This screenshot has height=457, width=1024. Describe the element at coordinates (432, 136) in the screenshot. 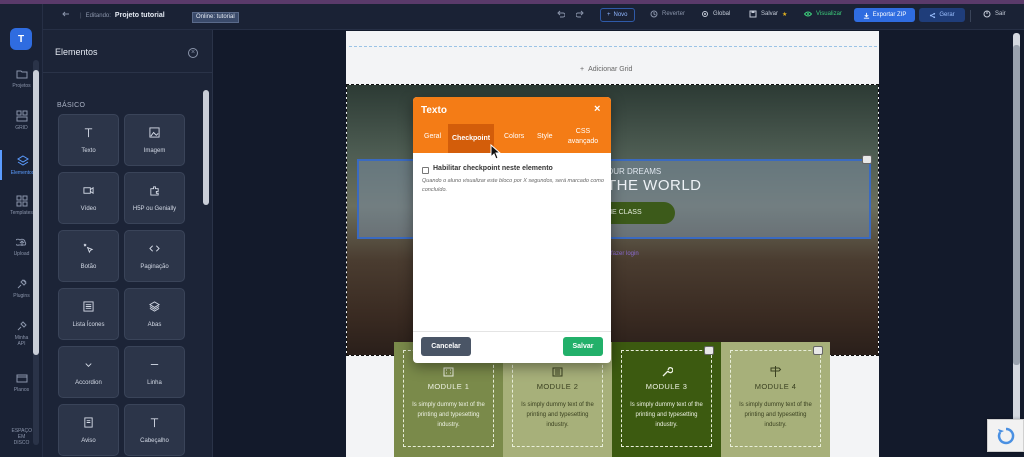

I see `tab-geral: Geral` at that location.